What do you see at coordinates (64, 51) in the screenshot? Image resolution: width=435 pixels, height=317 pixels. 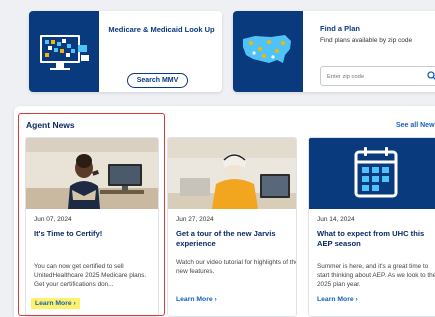 I see `mmv-illustration` at bounding box center [64, 51].